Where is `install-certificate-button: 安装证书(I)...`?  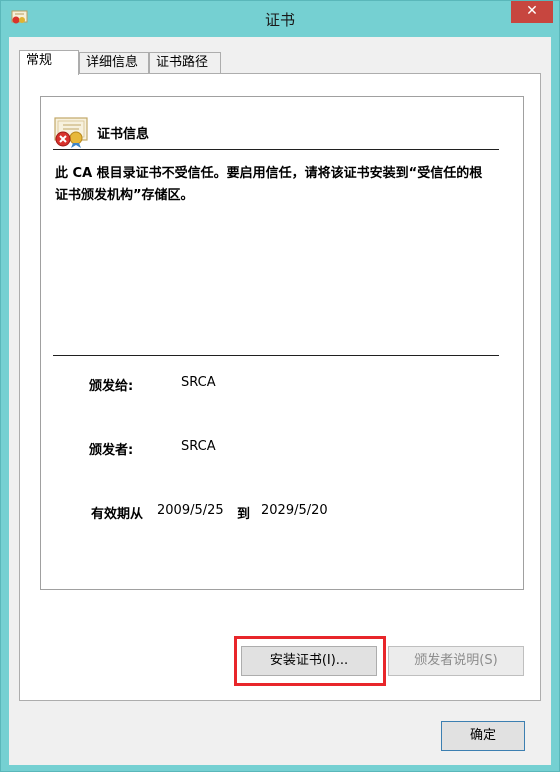
install-certificate-button: 安装证书(I)... is located at coordinates (309, 661).